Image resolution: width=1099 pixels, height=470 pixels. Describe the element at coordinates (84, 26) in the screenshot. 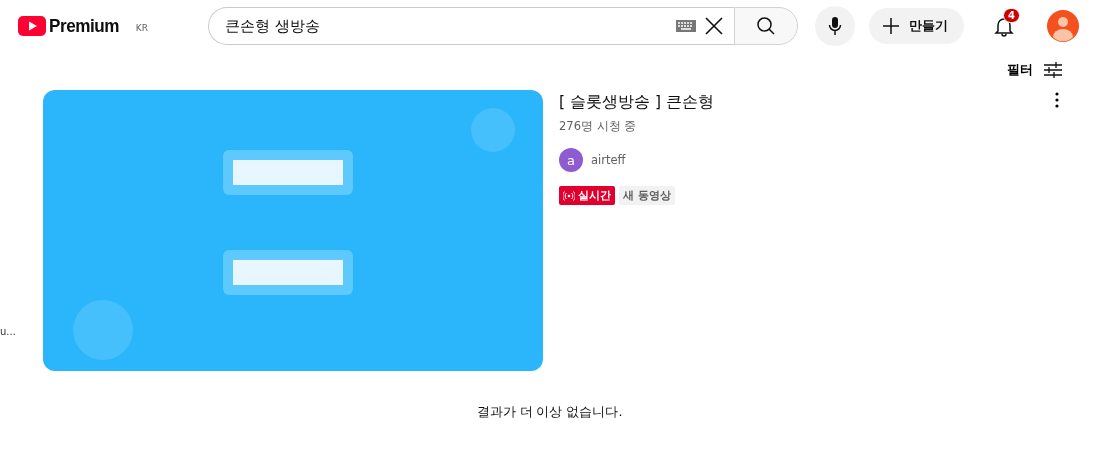

I see `logo-text: Premium` at that location.